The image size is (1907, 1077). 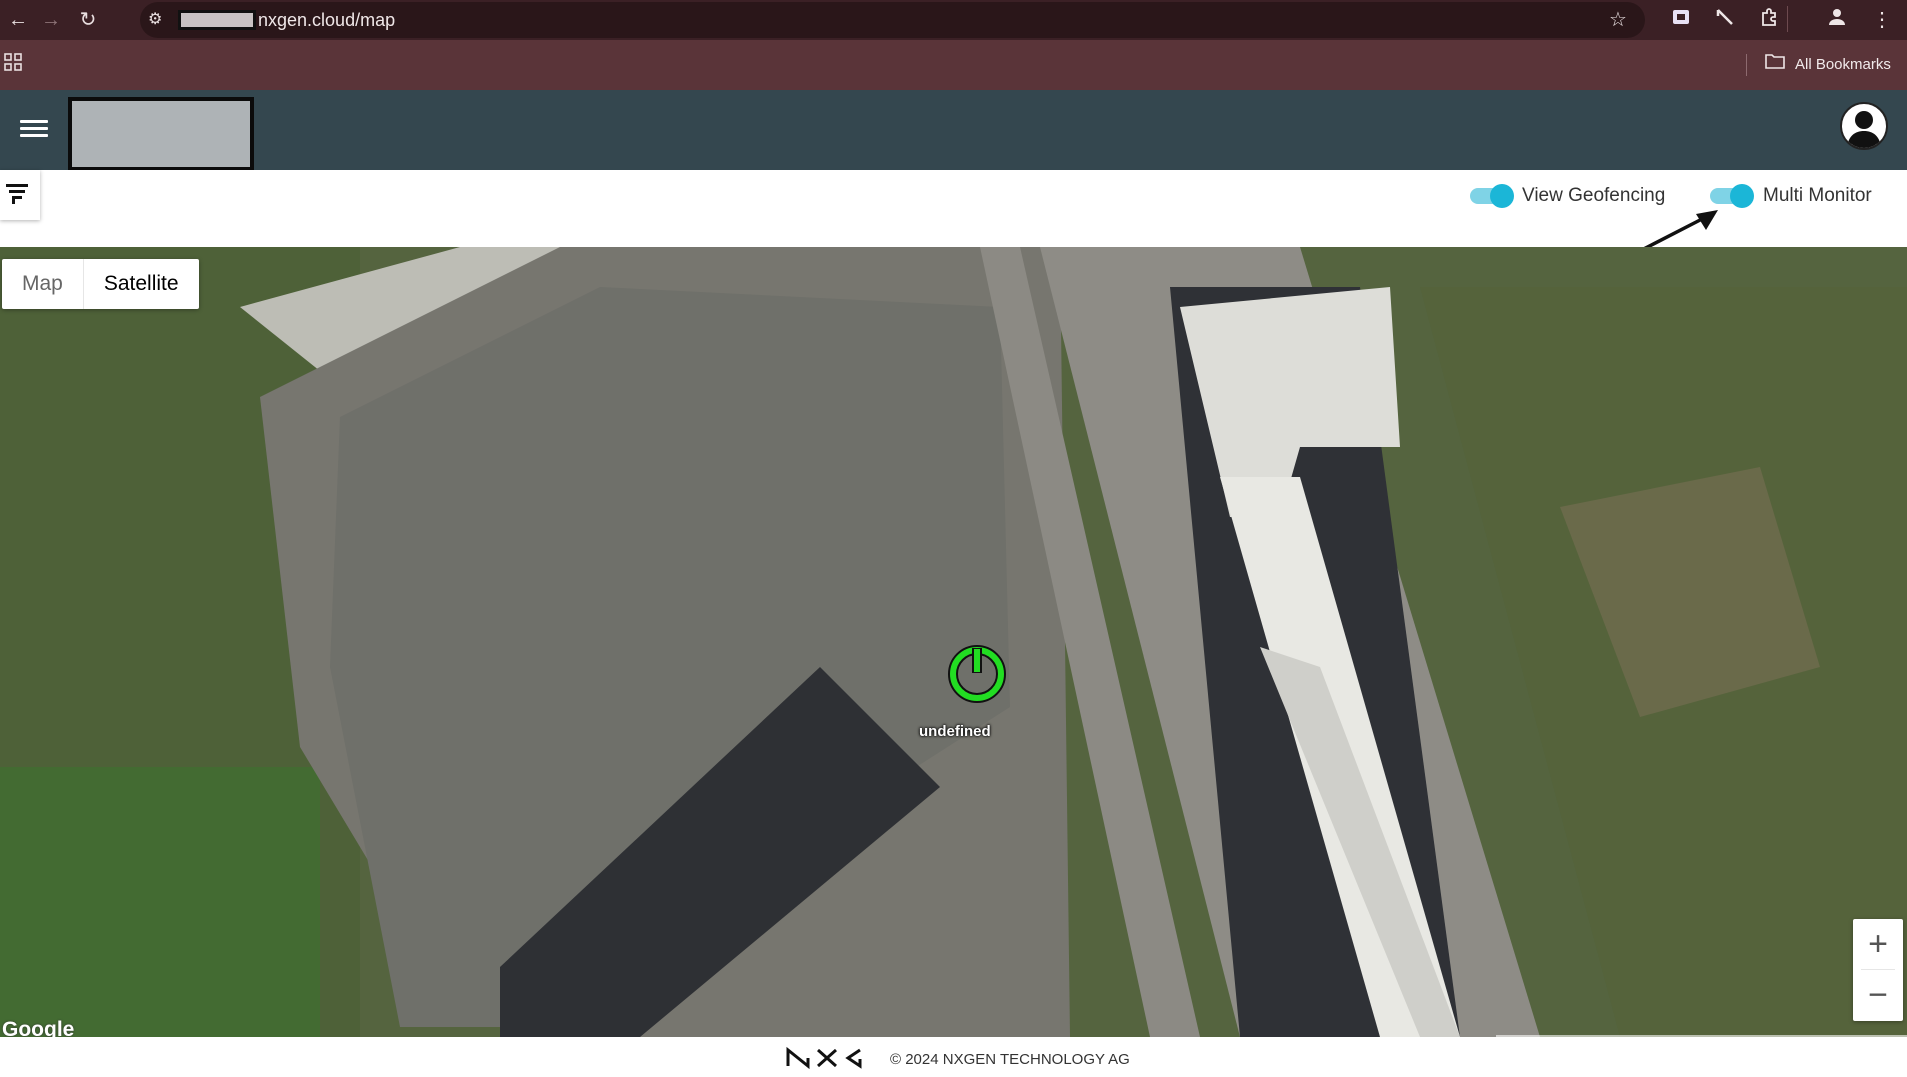 I want to click on puzzle-icon, so click(x=1770, y=20).